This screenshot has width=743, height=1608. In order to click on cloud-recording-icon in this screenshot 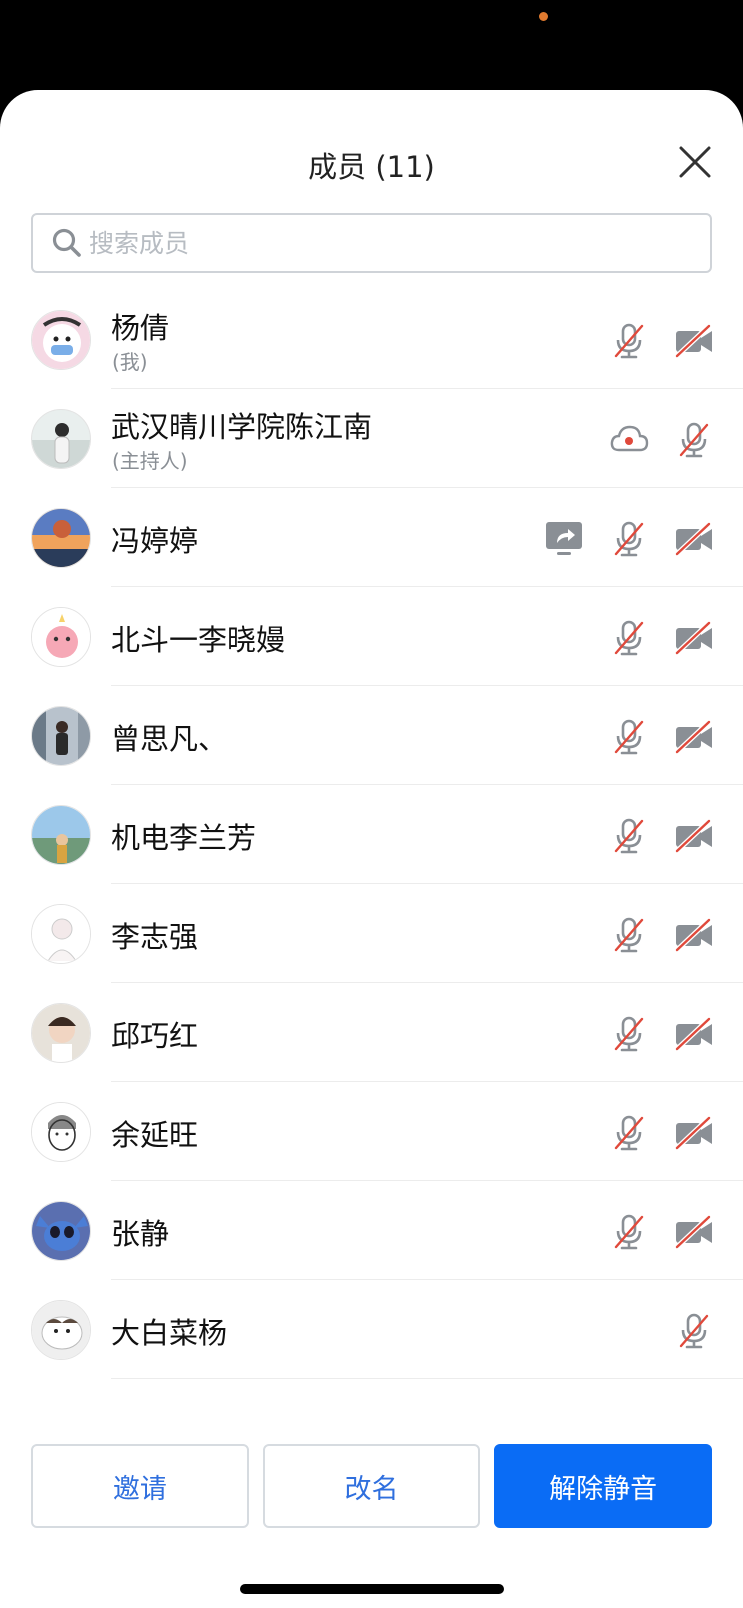, I will do `click(629, 440)`.